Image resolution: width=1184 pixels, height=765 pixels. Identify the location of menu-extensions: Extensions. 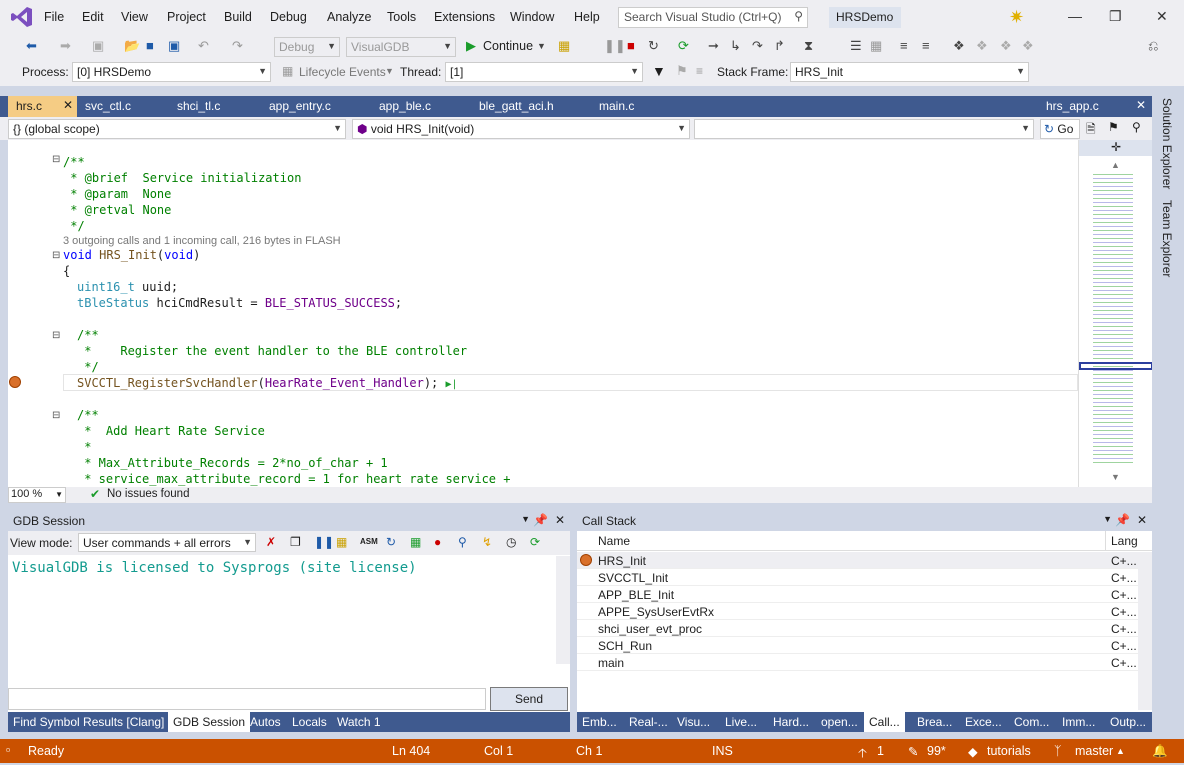
(464, 17).